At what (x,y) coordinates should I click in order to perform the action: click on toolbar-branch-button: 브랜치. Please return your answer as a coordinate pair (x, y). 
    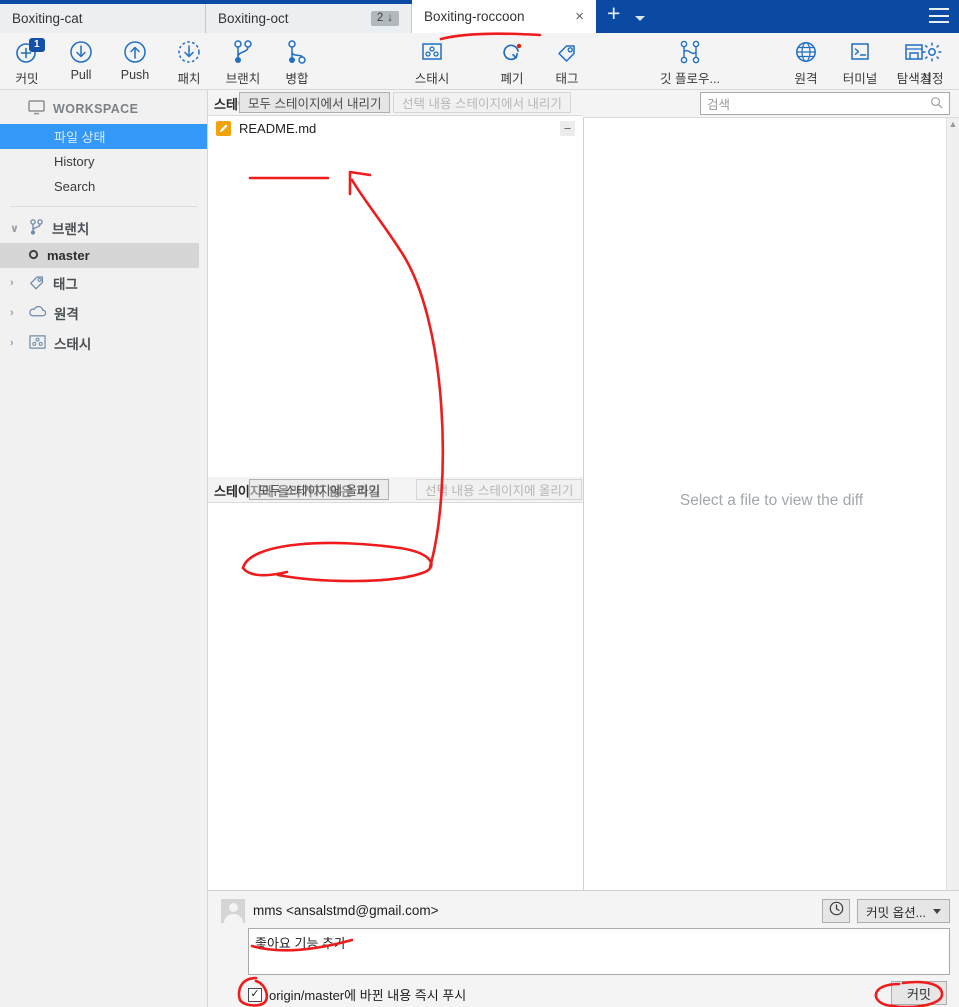
    Looking at the image, I should click on (243, 62).